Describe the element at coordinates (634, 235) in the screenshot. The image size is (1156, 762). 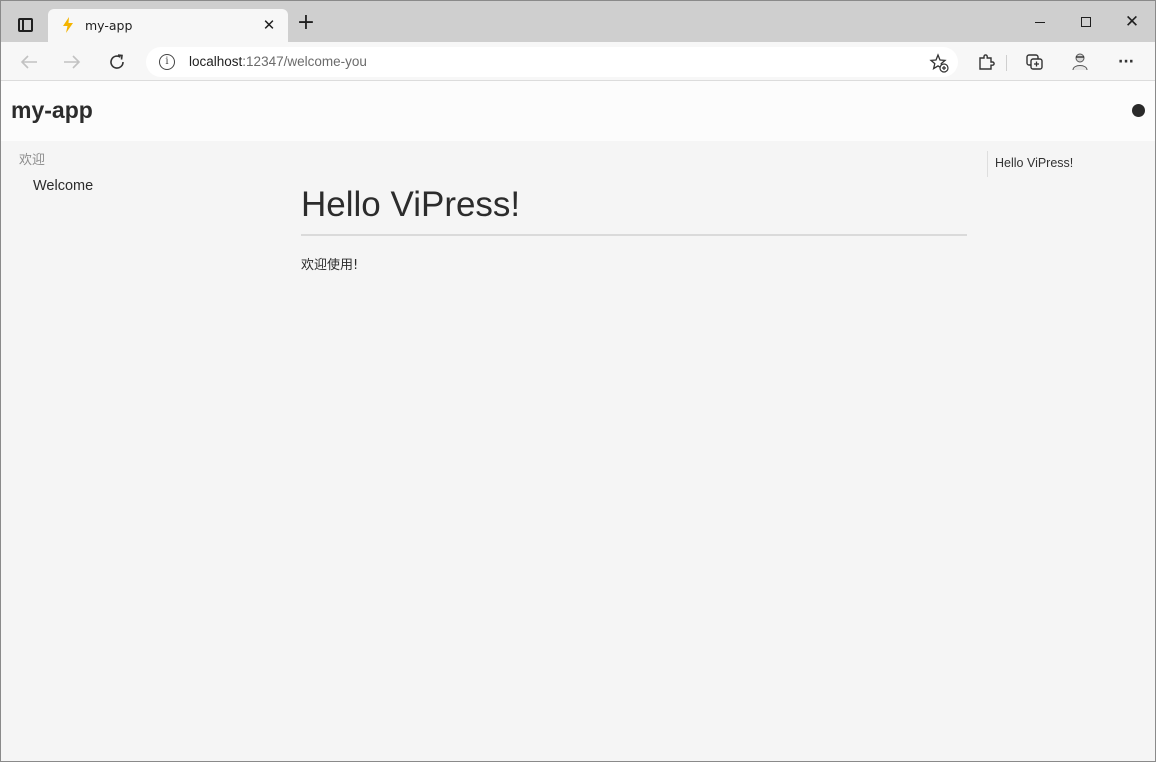
I see `title-divider` at that location.